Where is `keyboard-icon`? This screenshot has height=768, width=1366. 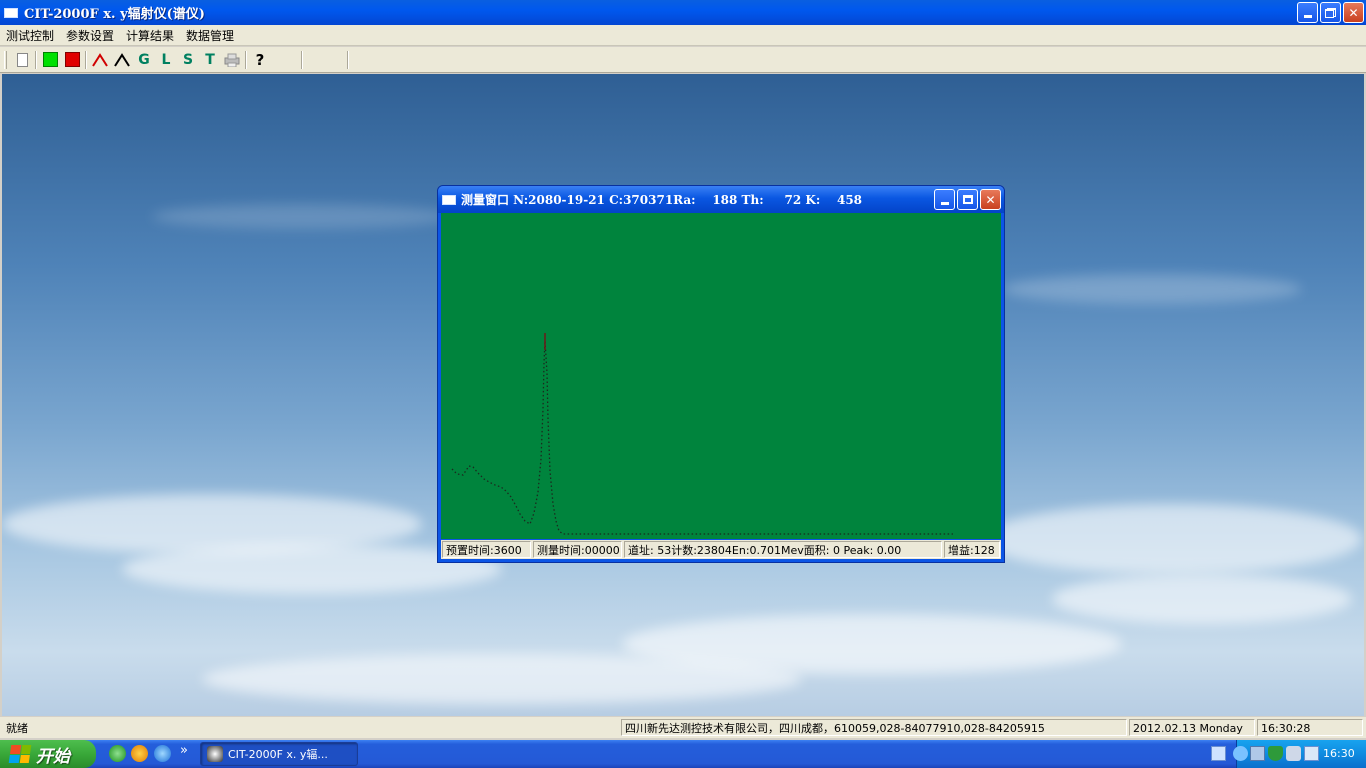
keyboard-icon is located at coordinates (1218, 753).